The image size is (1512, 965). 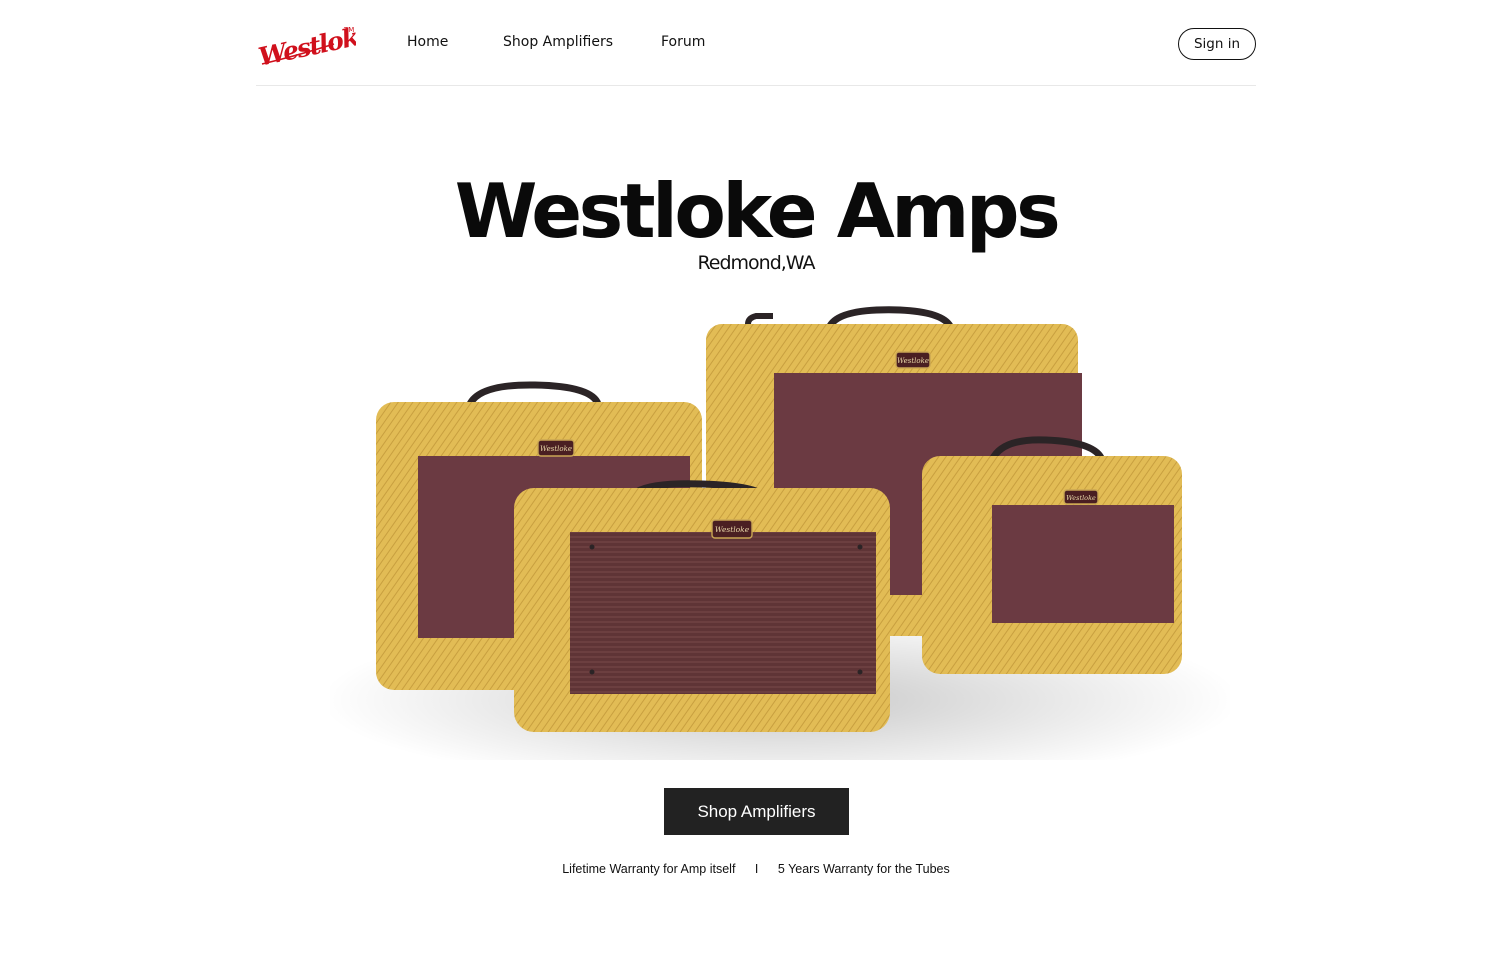 What do you see at coordinates (863, 869) in the screenshot?
I see `tube-warranty-text: 5 Years Warranty for the Tubes` at bounding box center [863, 869].